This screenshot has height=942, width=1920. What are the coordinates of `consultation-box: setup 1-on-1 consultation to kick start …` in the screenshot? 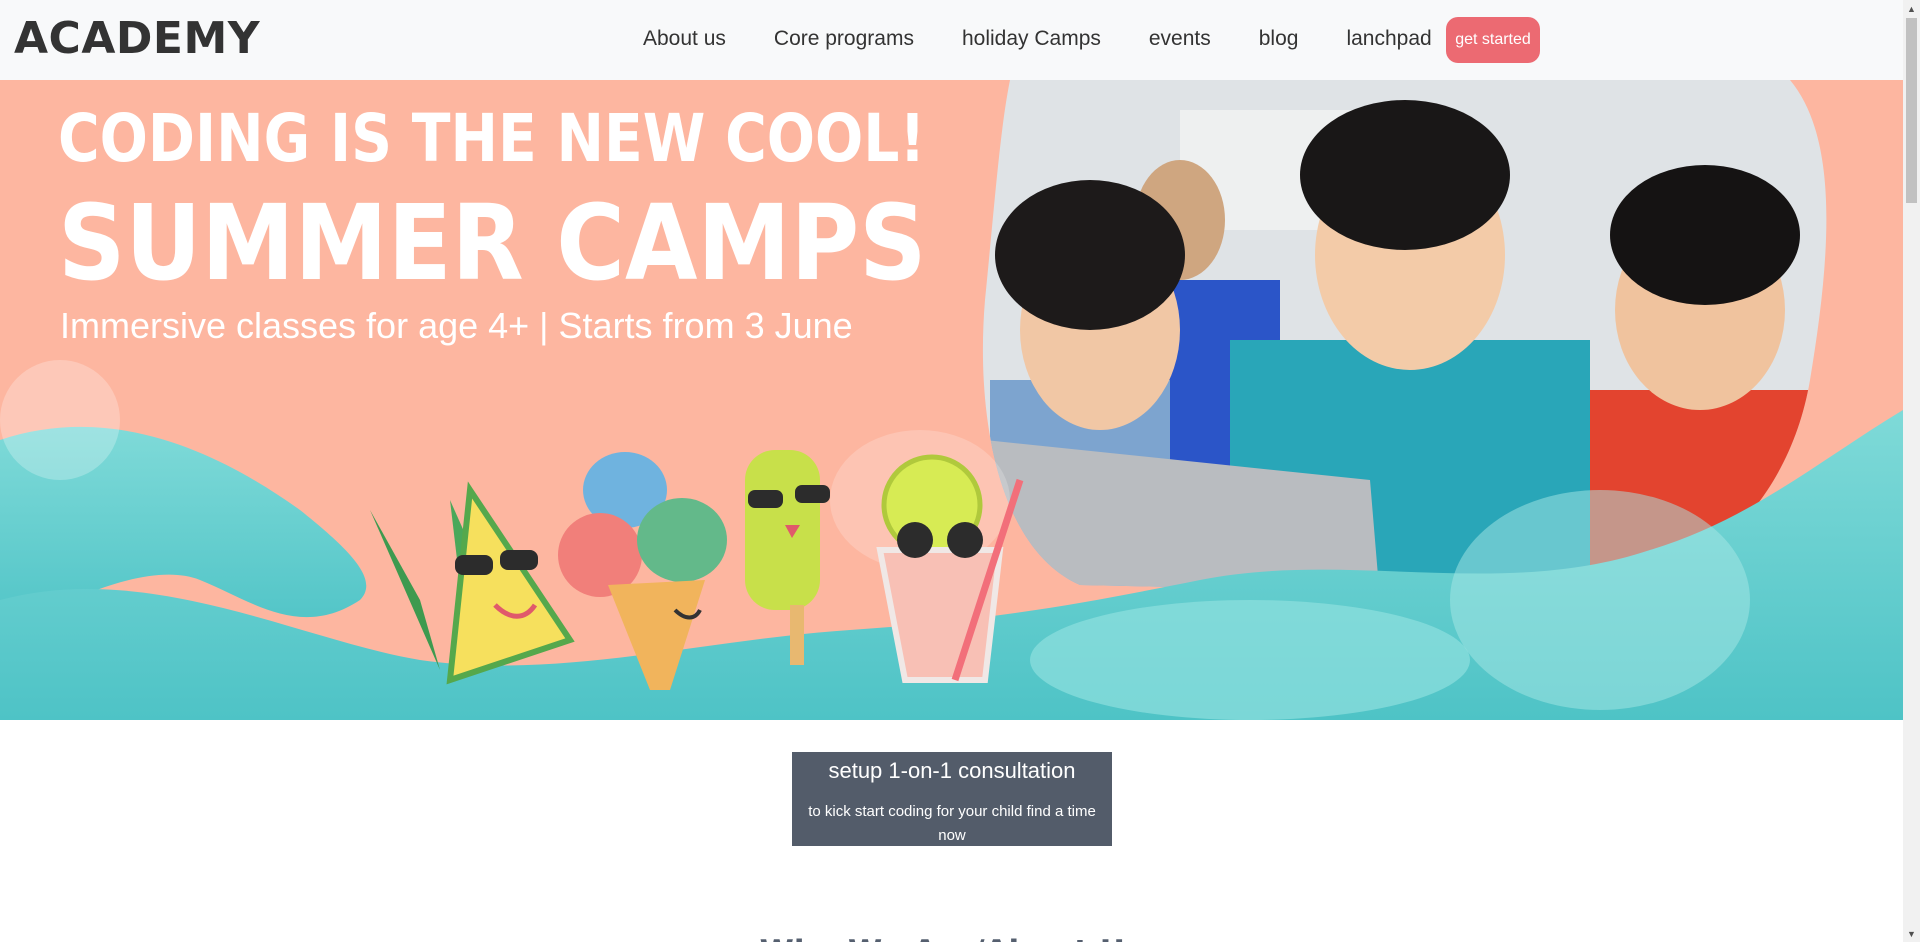 It's located at (952, 799).